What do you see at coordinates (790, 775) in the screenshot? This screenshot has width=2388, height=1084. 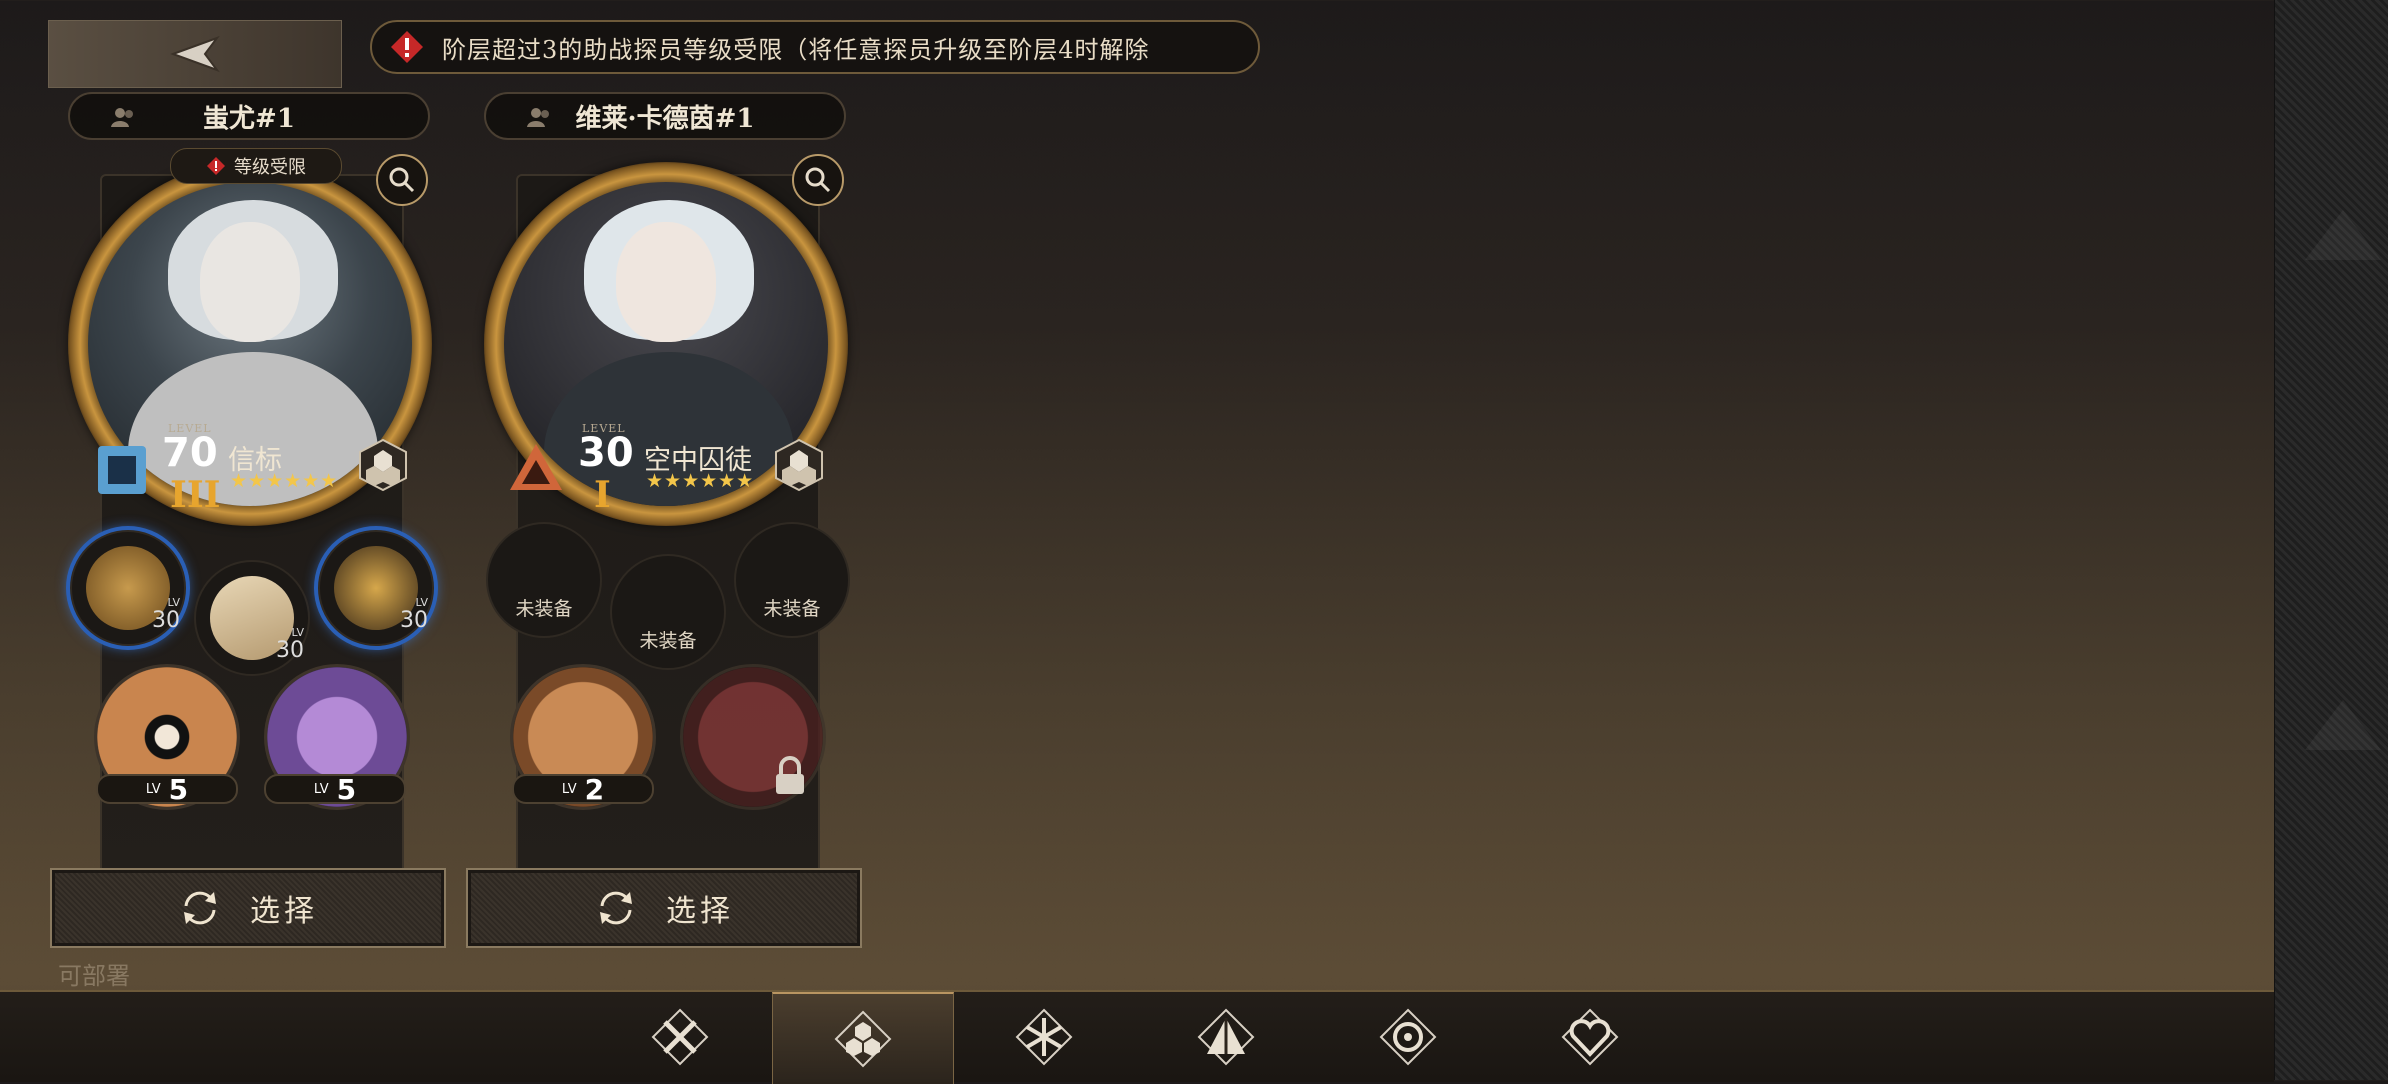 I see `lock-icon` at bounding box center [790, 775].